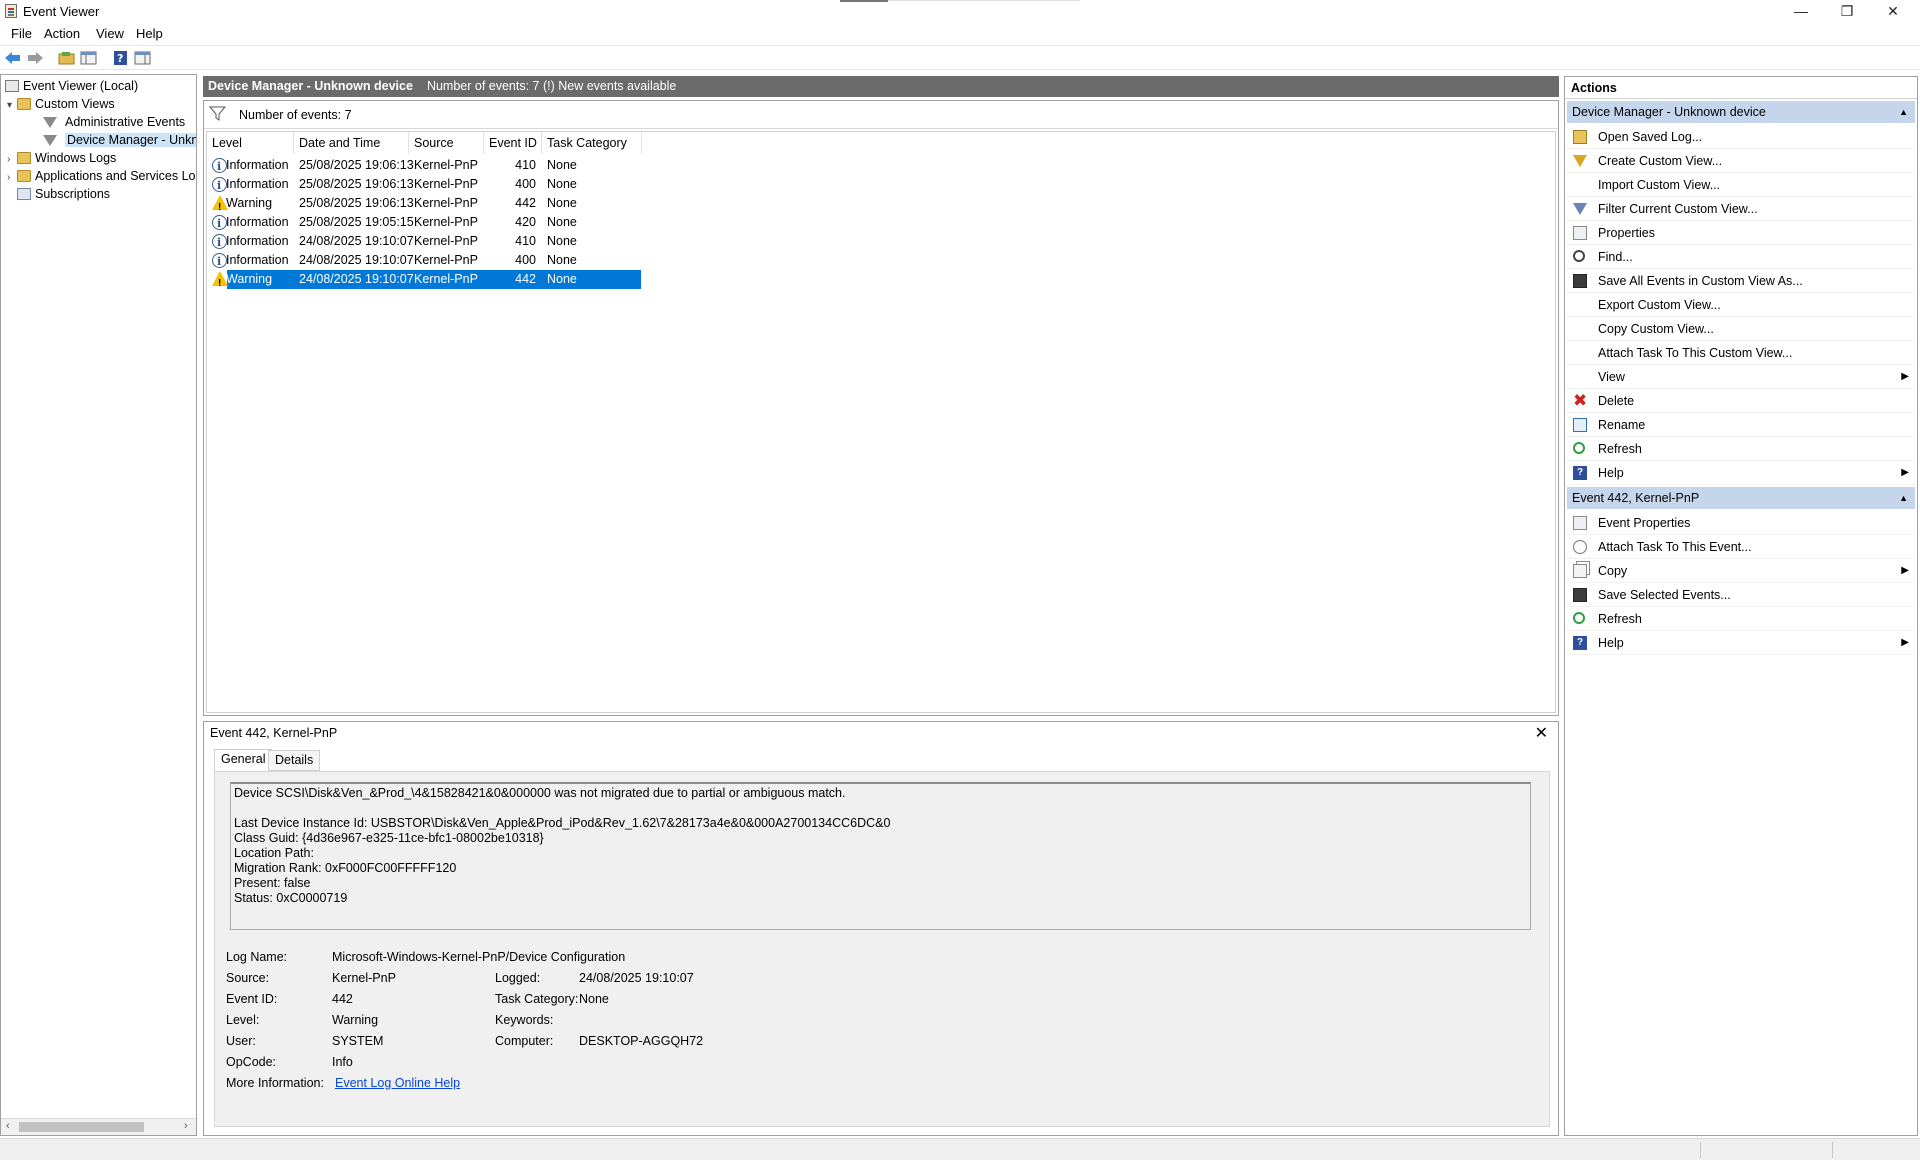 This screenshot has height=1160, width=1920. I want to click on tree-item-event-viewer-local: Event Viewer (Local), so click(71, 86).